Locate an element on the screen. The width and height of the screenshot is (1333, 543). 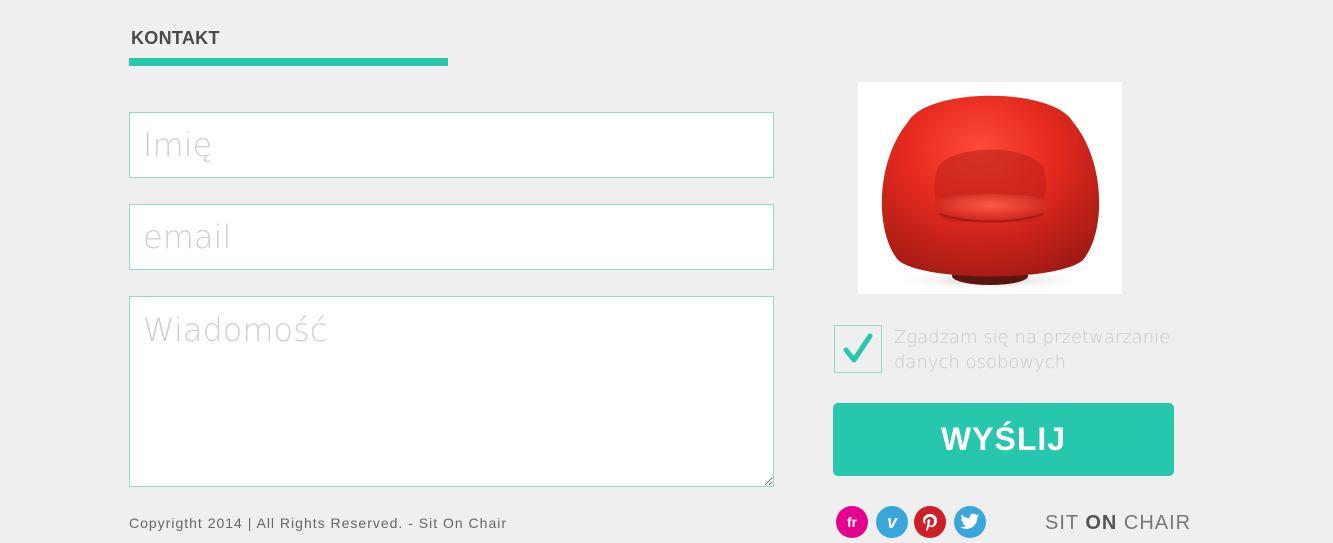
checkmark-icon is located at coordinates (858, 348).